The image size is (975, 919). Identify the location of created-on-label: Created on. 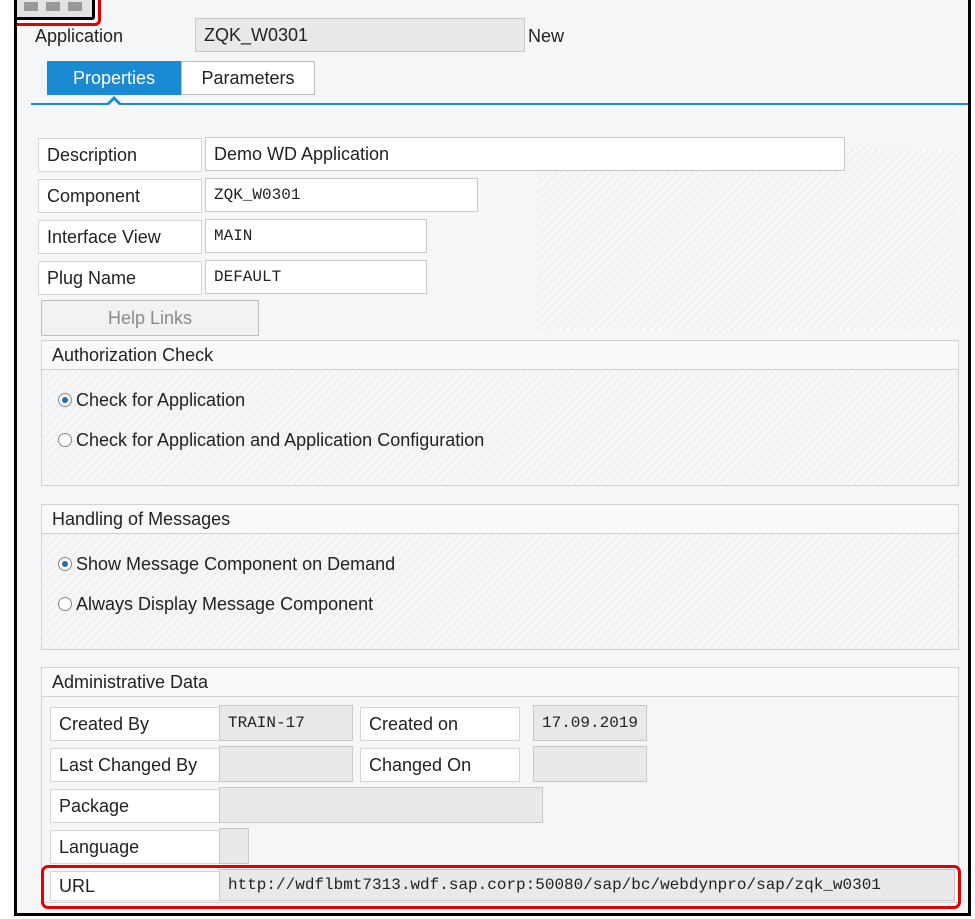
(440, 724).